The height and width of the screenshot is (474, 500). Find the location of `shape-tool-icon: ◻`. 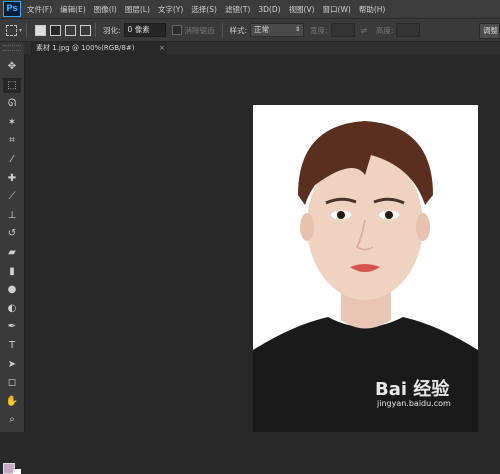

shape-tool-icon: ◻ is located at coordinates (12, 382).